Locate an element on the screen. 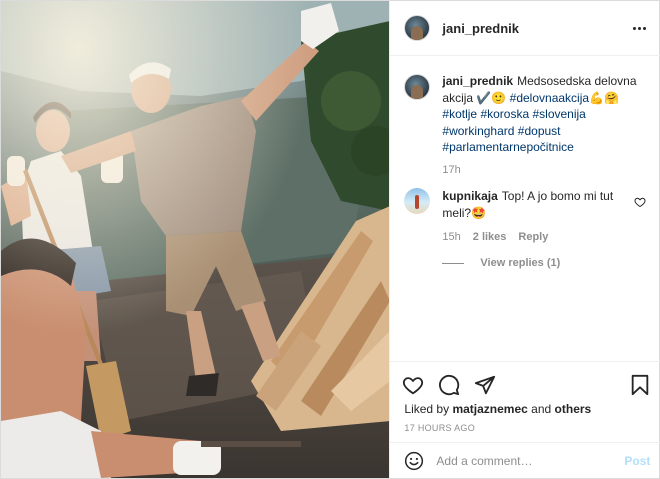 The width and height of the screenshot is (660, 479). hashtag-link: #kotlje is located at coordinates (459, 114).